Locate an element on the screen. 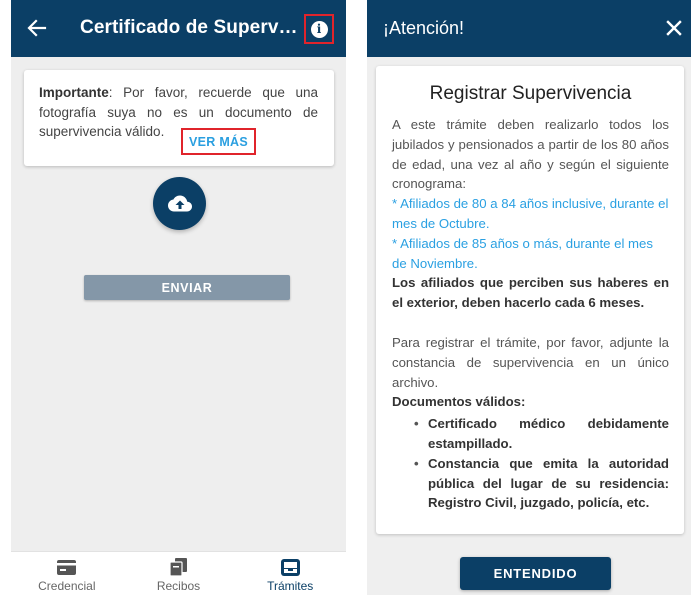  nav-item-credencial: Credencial is located at coordinates (67, 573).